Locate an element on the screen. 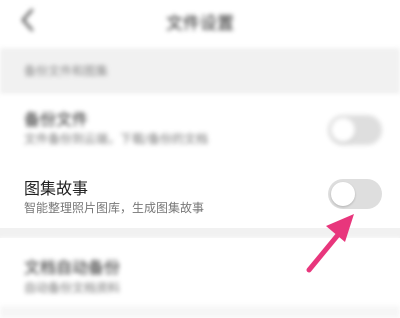 The height and width of the screenshot is (318, 400). setting-subtitle: 智能整理照片图库，生成图集故事 is located at coordinates (114, 208).